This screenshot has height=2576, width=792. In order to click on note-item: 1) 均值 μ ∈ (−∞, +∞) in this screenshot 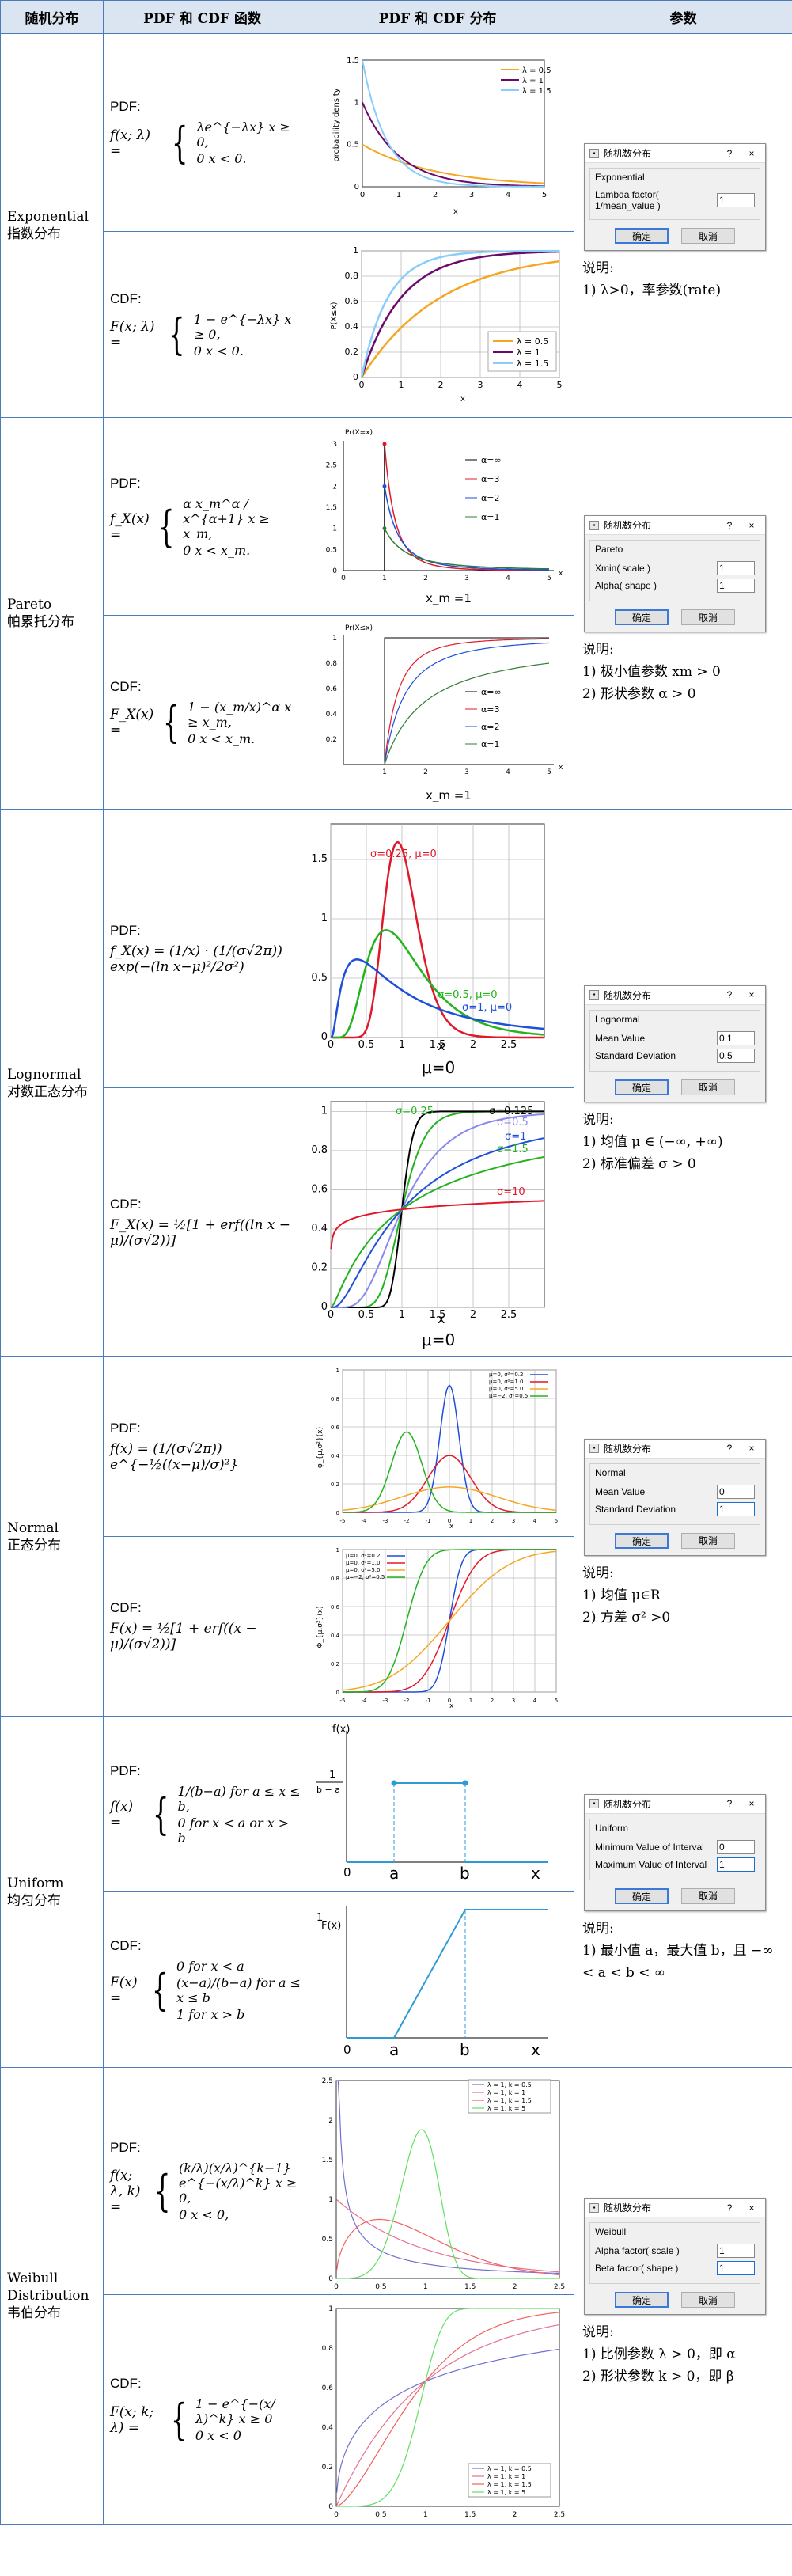, I will do `click(652, 1141)`.